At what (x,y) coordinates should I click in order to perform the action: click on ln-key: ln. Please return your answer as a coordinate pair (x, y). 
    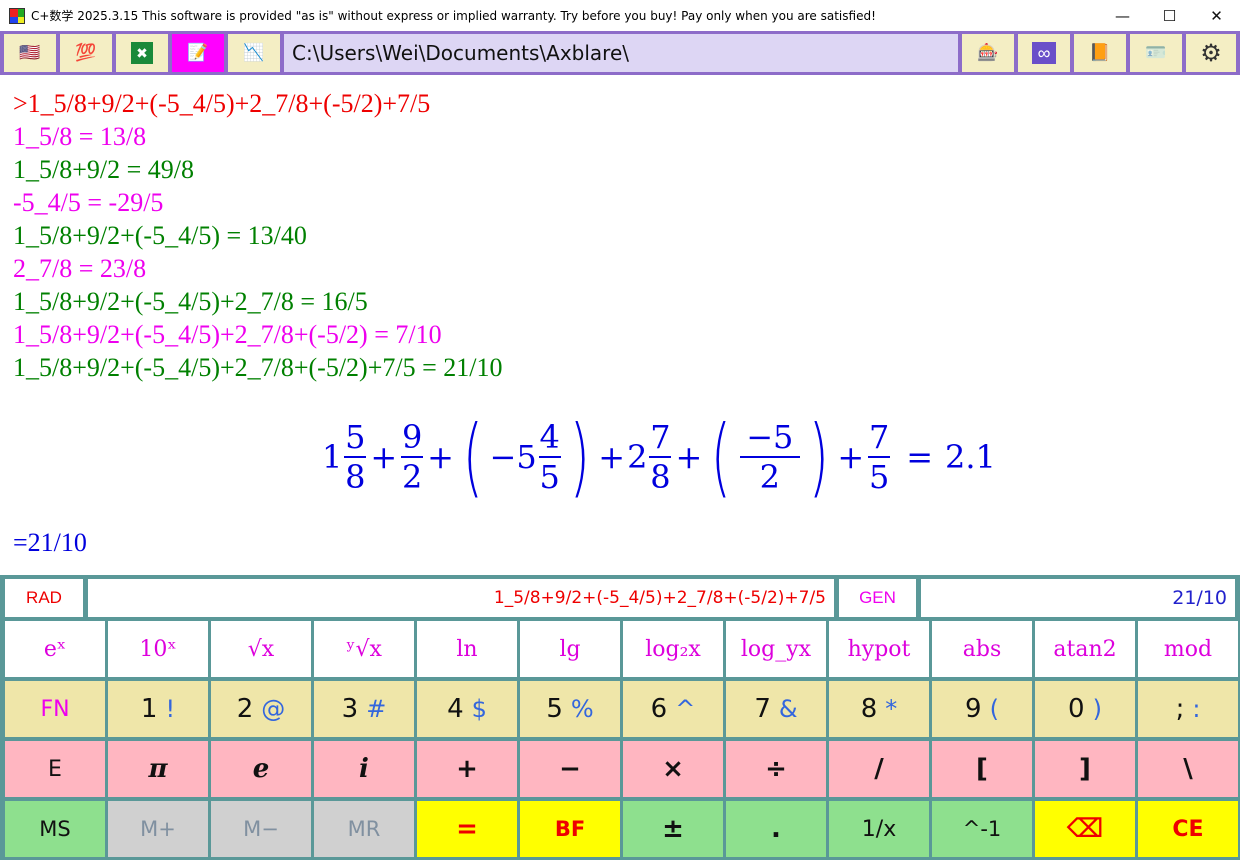
    Looking at the image, I should click on (467, 649).